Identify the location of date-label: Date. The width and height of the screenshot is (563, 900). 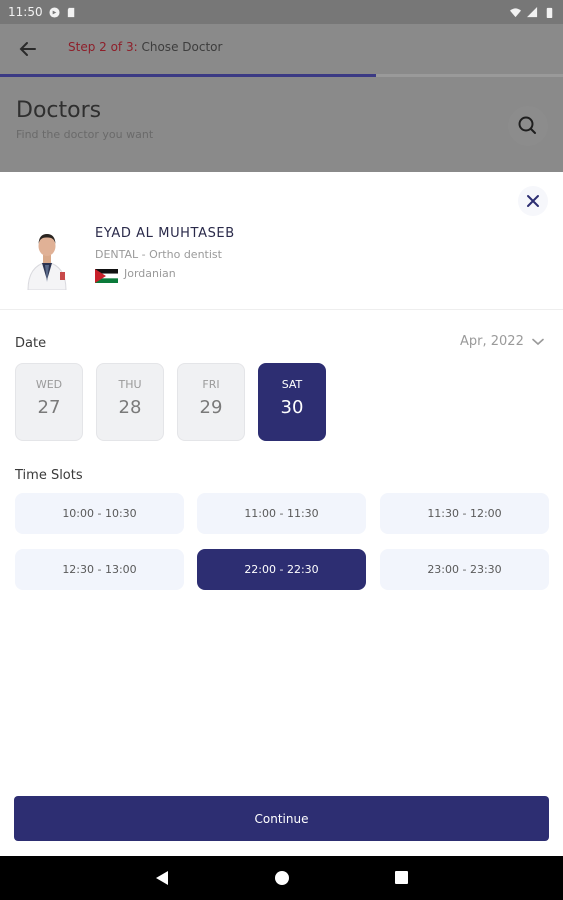
(31, 343).